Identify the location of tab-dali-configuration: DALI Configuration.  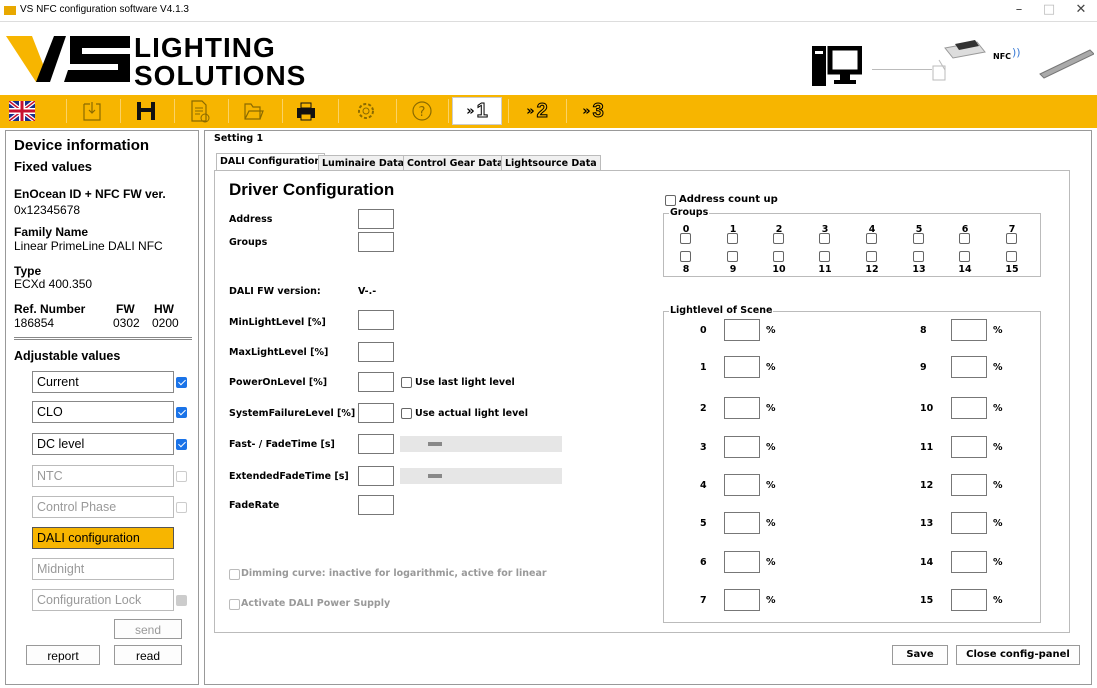
(271, 162).